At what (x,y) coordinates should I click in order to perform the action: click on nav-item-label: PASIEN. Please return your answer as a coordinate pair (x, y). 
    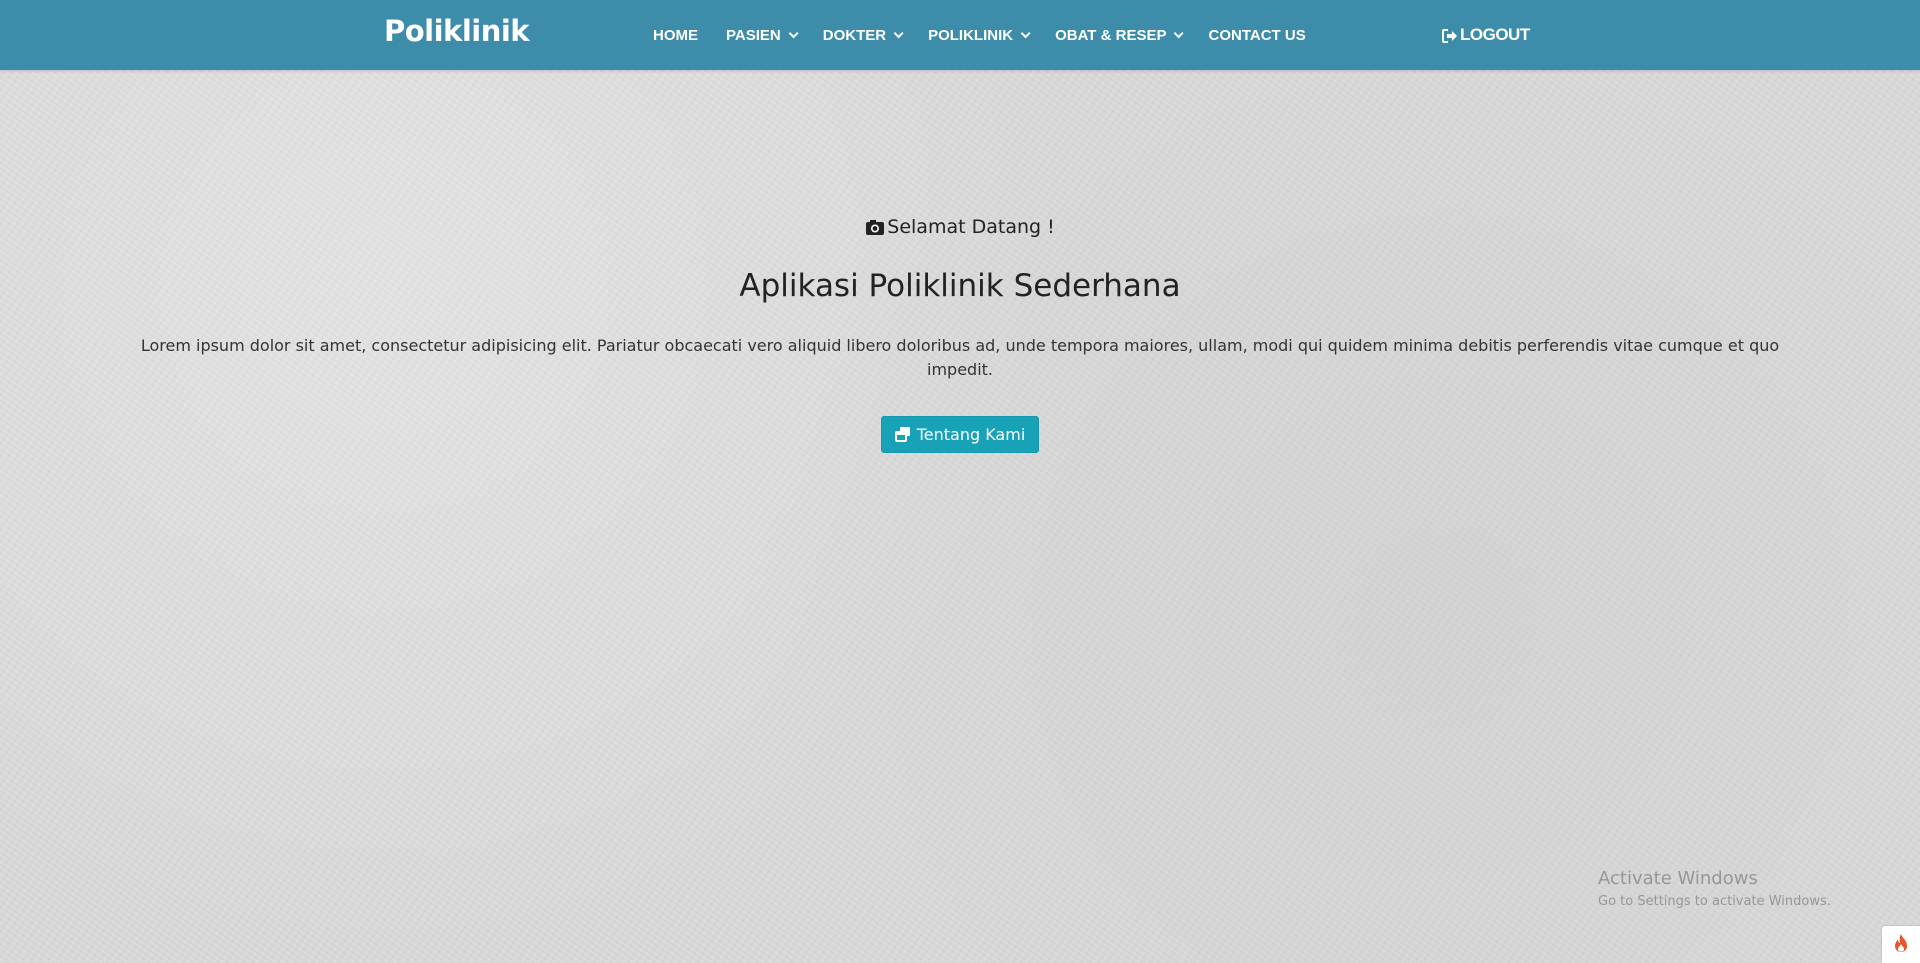
    Looking at the image, I should click on (753, 35).